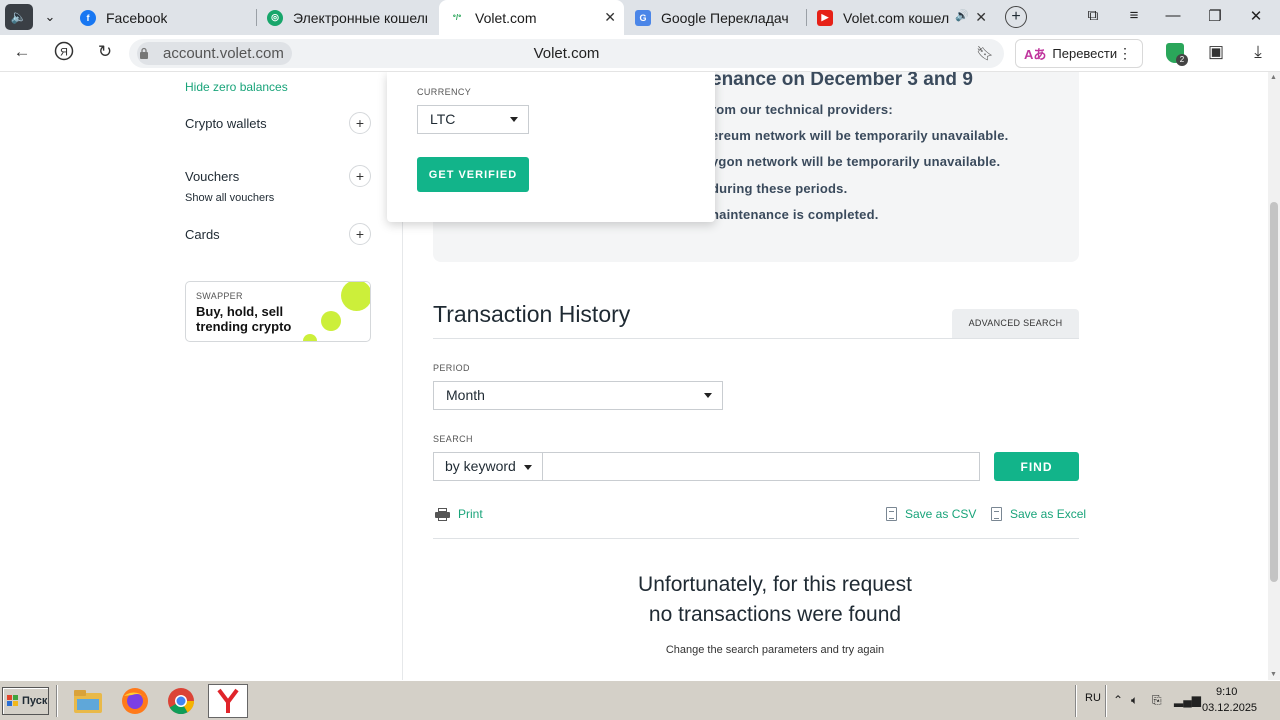 The width and height of the screenshot is (1280, 720). Describe the element at coordinates (473, 119) in the screenshot. I see `currency-select: LTC` at that location.